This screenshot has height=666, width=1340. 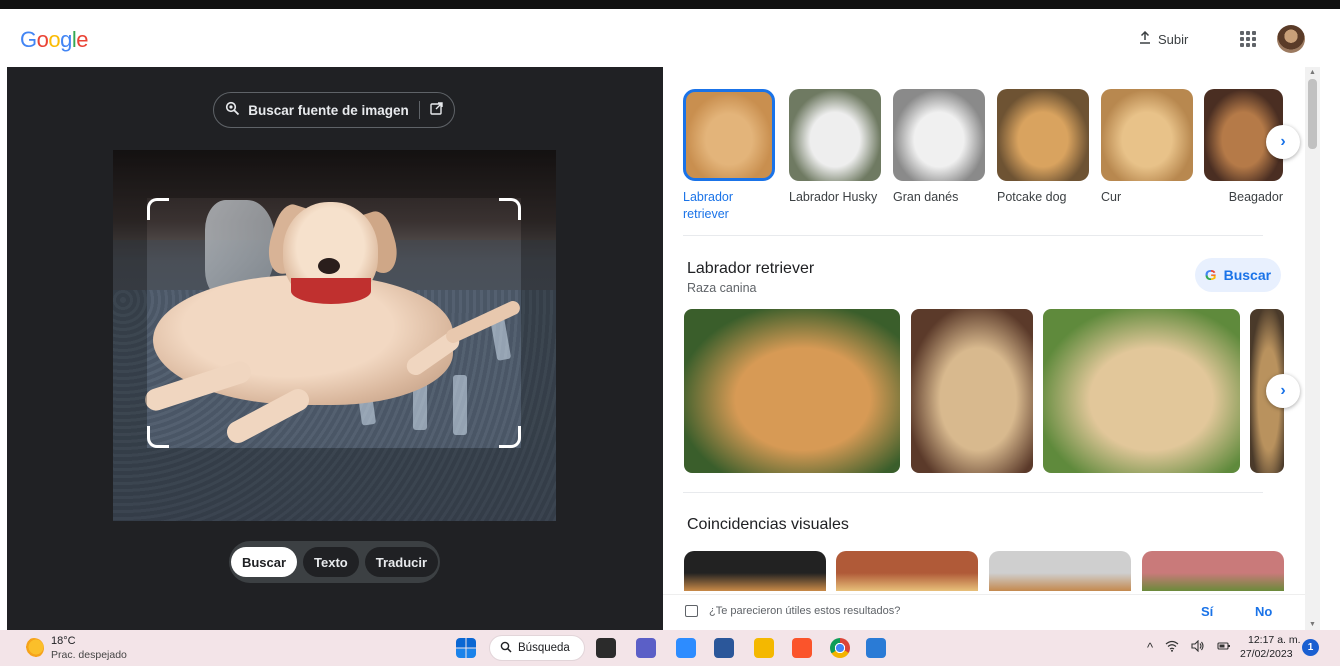 I want to click on weather-temperature: 18°C, so click(x=63, y=641).